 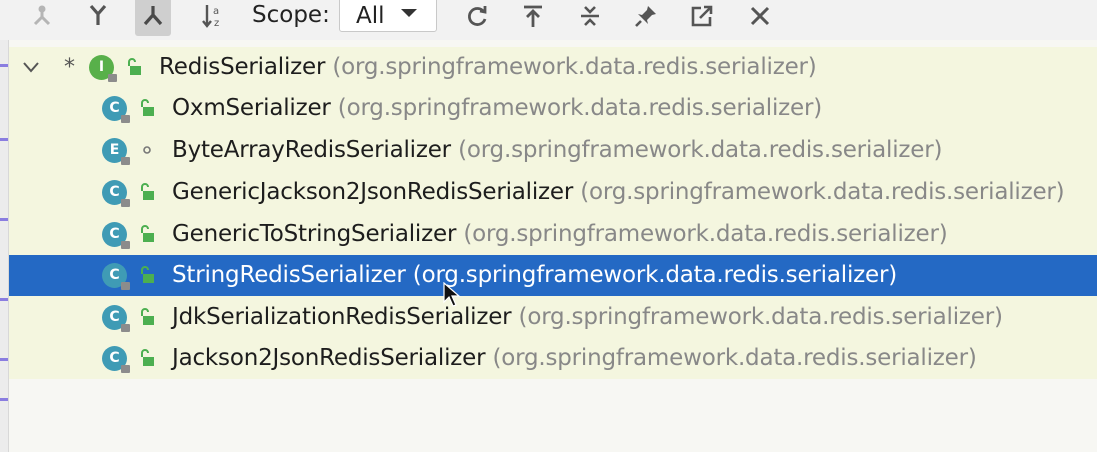 I want to click on export-icon, so click(x=533, y=16).